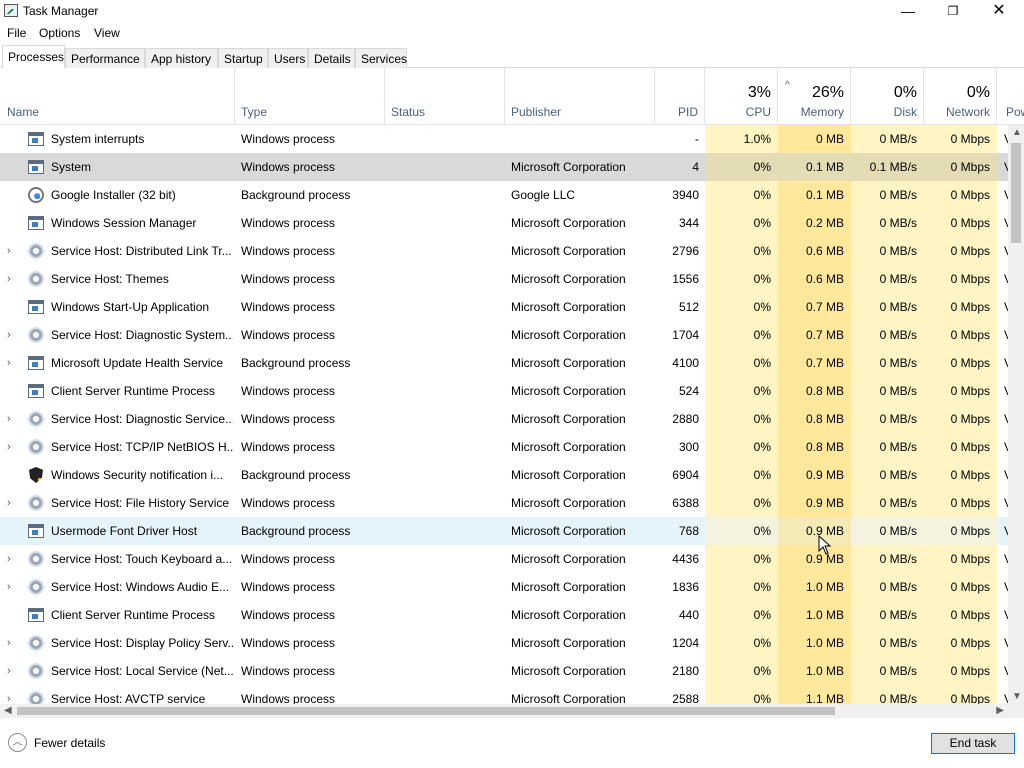  I want to click on cell-pid: 4100, so click(685, 363).